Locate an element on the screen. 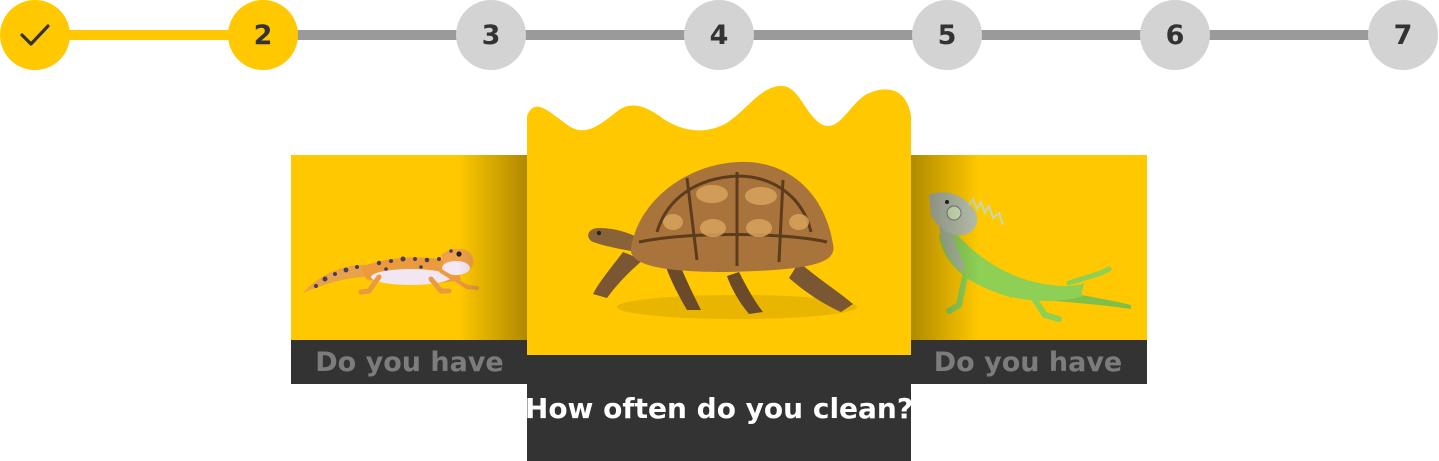  step-5: 5 is located at coordinates (947, 35).